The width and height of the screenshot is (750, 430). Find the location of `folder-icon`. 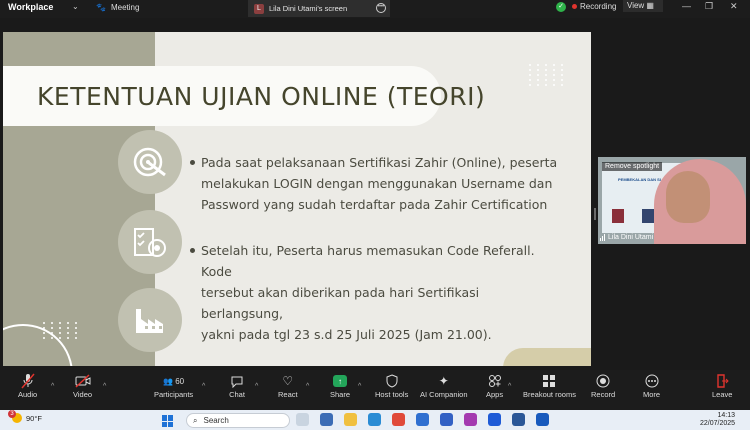

folder-icon is located at coordinates (350, 419).